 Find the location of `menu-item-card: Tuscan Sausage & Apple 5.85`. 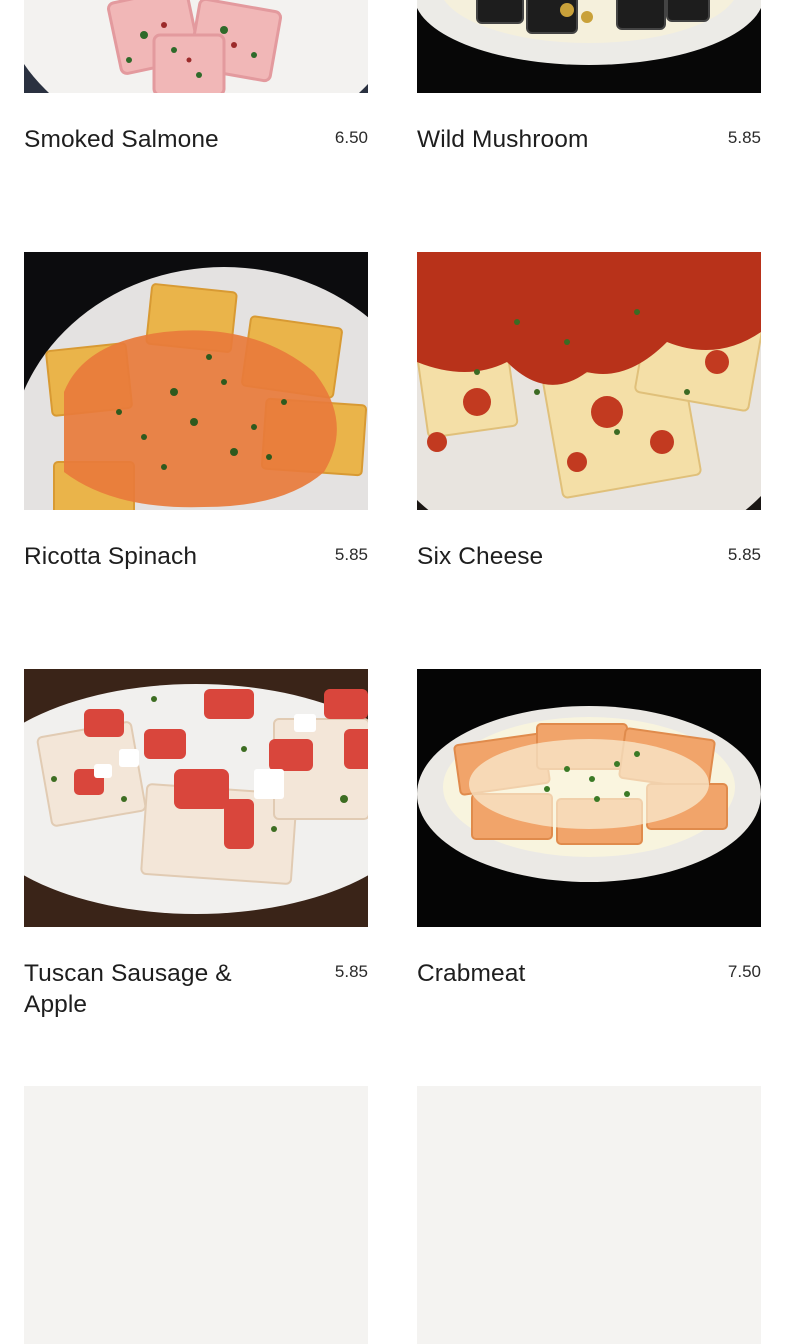

menu-item-card: Tuscan Sausage & Apple 5.85 is located at coordinates (196, 844).